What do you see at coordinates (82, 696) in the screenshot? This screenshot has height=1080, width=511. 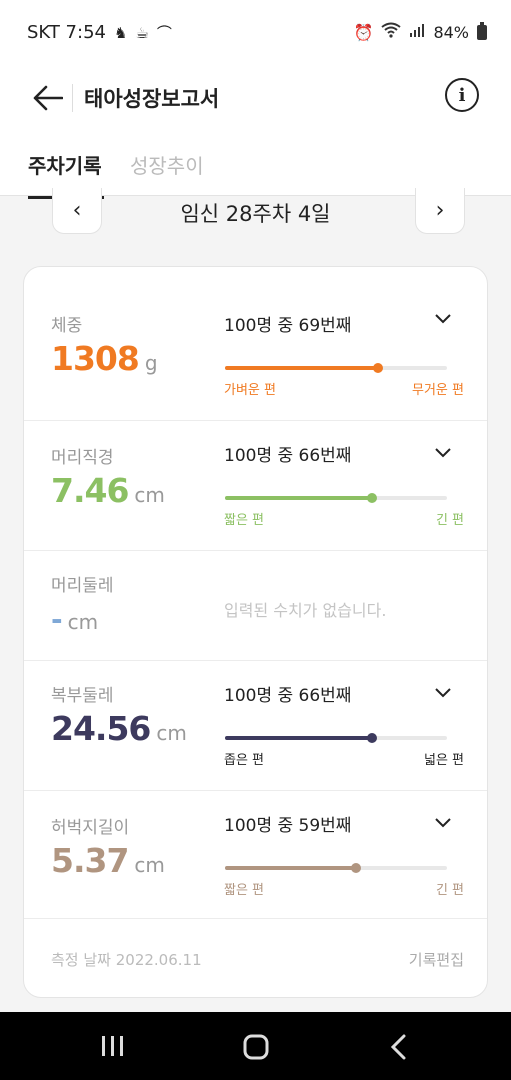 I see `metric-label: 복부둘레` at bounding box center [82, 696].